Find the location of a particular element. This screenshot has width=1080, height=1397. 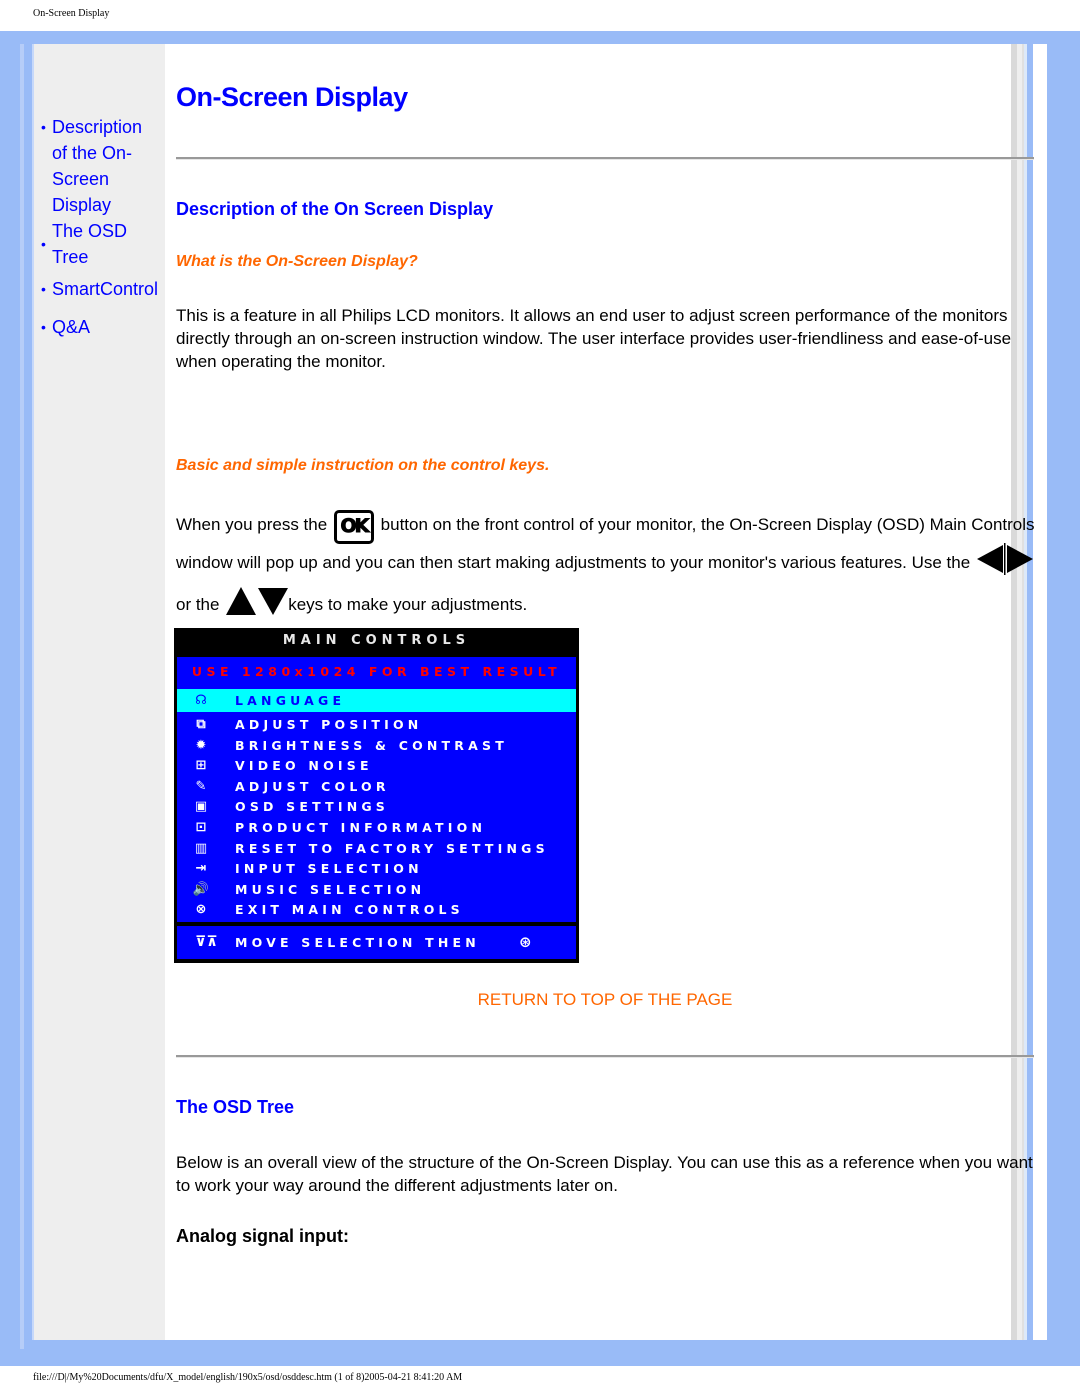

return-to-top-link: RETURN TO TOP OF THE PAGE is located at coordinates (605, 1000).